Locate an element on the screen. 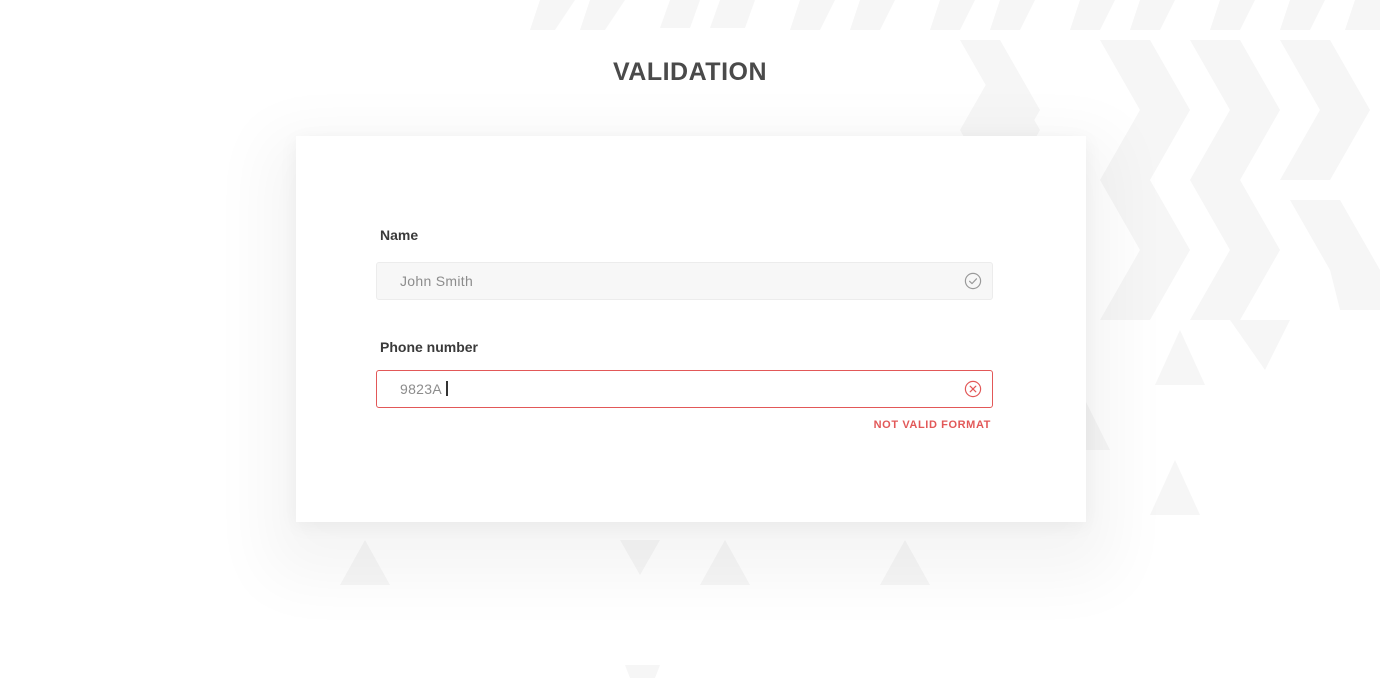 The height and width of the screenshot is (678, 1380). page-title: VALIDATION is located at coordinates (690, 72).